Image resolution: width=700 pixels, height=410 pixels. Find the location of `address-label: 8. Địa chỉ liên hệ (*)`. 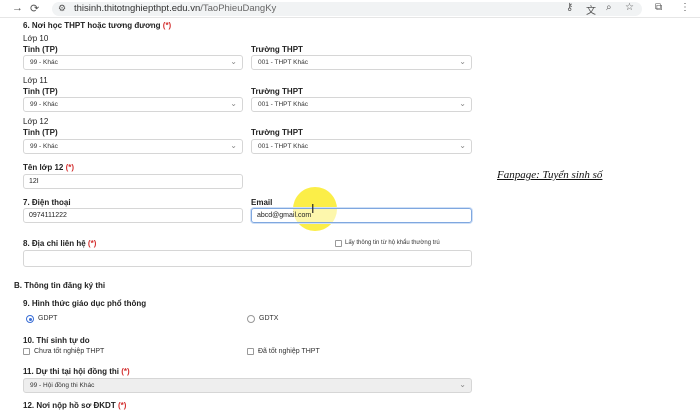

address-label: 8. Địa chỉ liên hệ (*) is located at coordinates (60, 243).